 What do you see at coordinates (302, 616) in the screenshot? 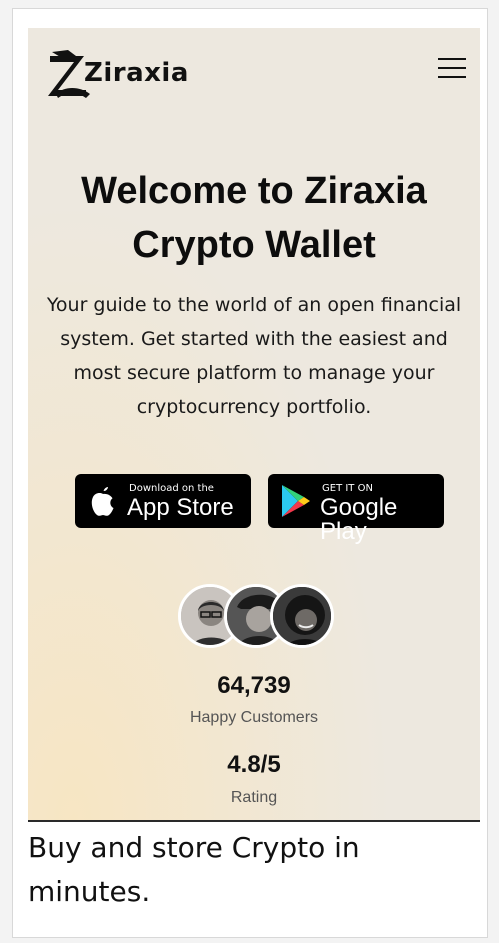
I see `avatar` at bounding box center [302, 616].